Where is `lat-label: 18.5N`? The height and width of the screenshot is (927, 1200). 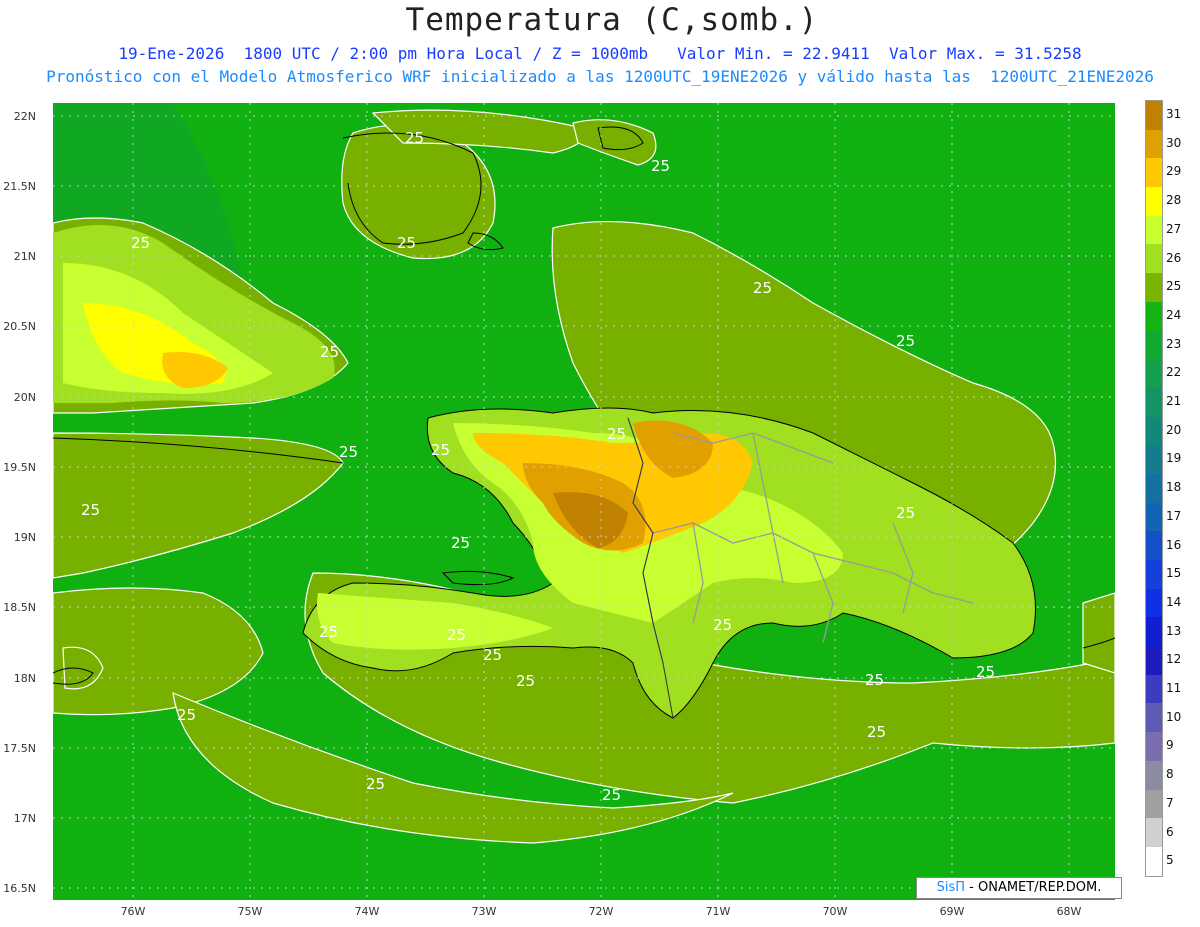 lat-label: 18.5N is located at coordinates (19, 607).